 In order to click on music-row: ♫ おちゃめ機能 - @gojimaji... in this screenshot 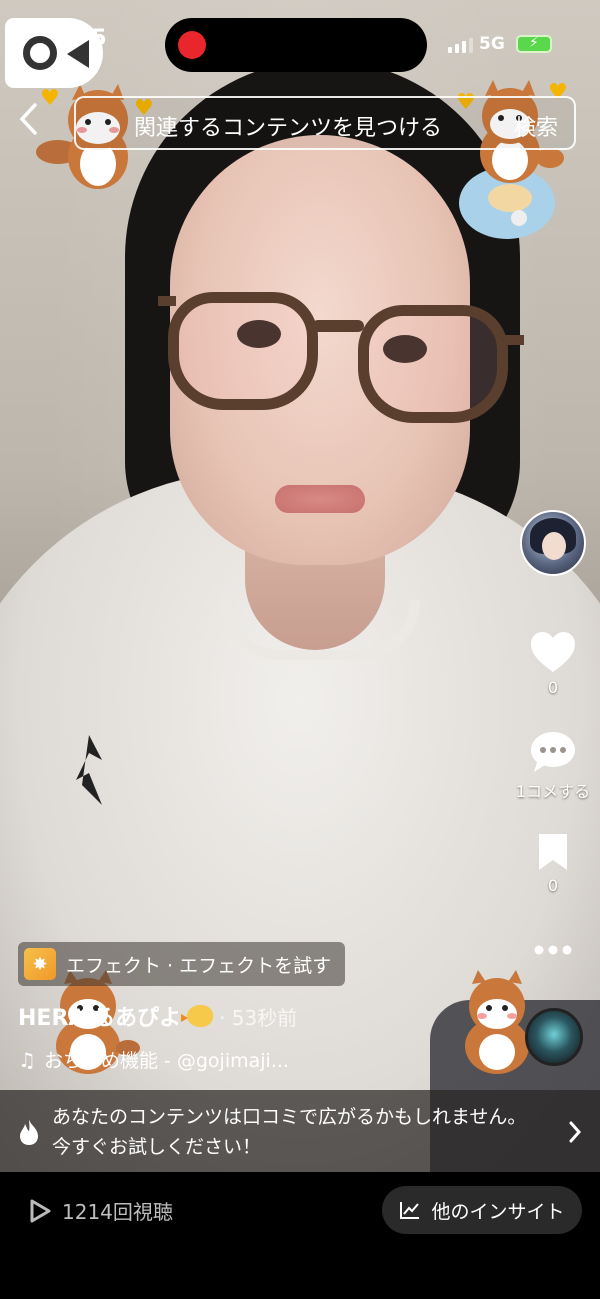, I will do `click(153, 1059)`.